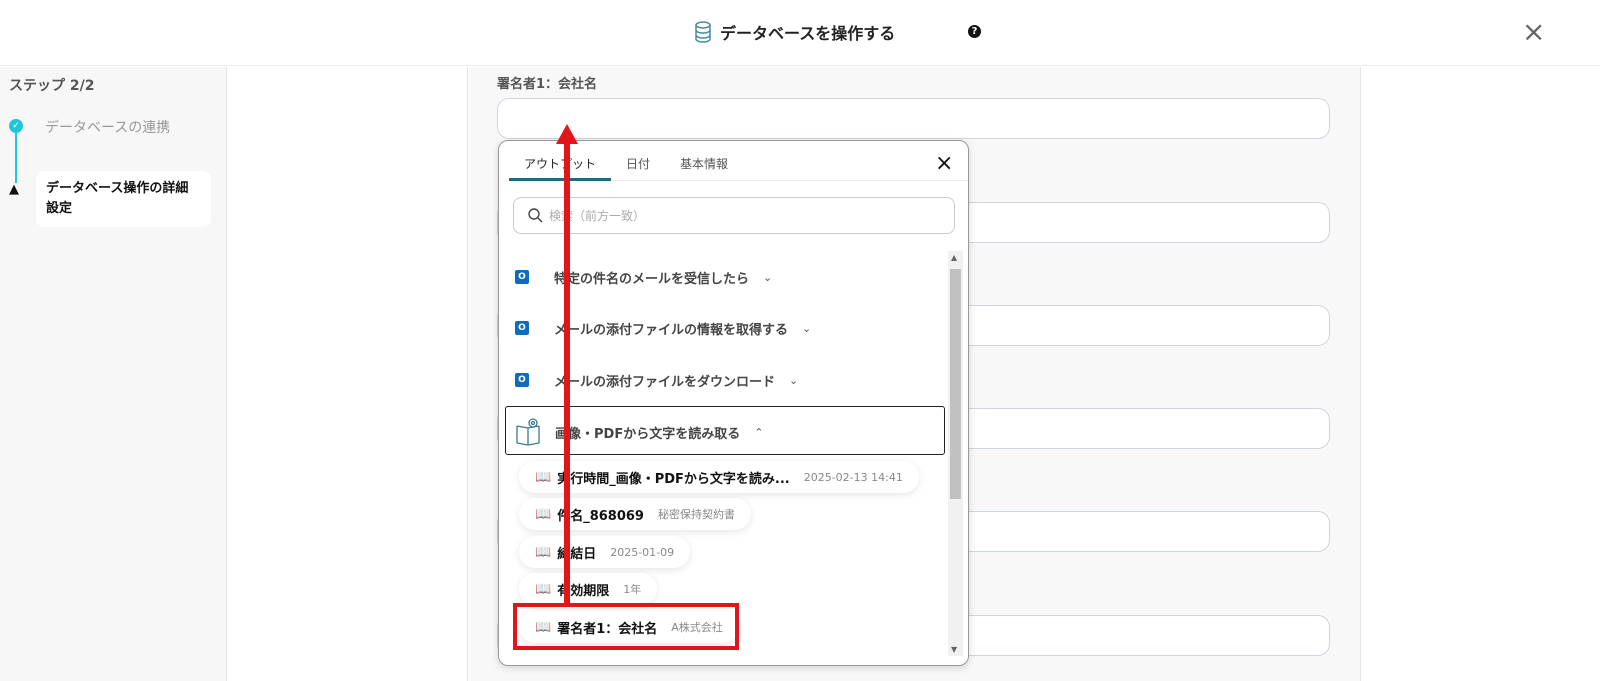 Image resolution: width=1600 pixels, height=681 pixels. Describe the element at coordinates (808, 33) in the screenshot. I see `title-text: データベースを操作する` at that location.